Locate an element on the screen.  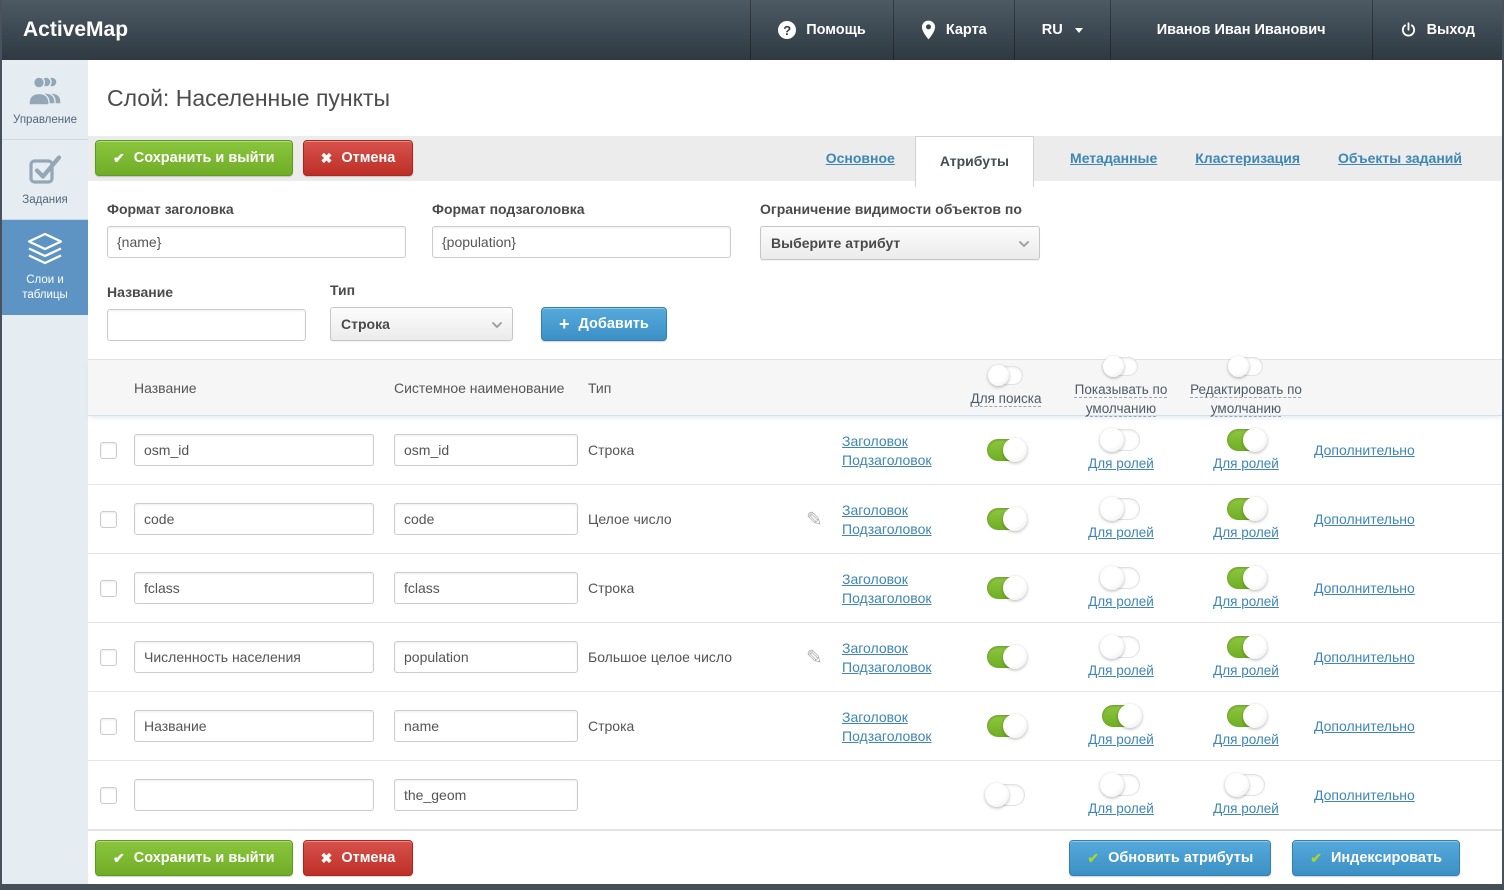
save-exit-button: ✔ Сохранить и выйти is located at coordinates (194, 158).